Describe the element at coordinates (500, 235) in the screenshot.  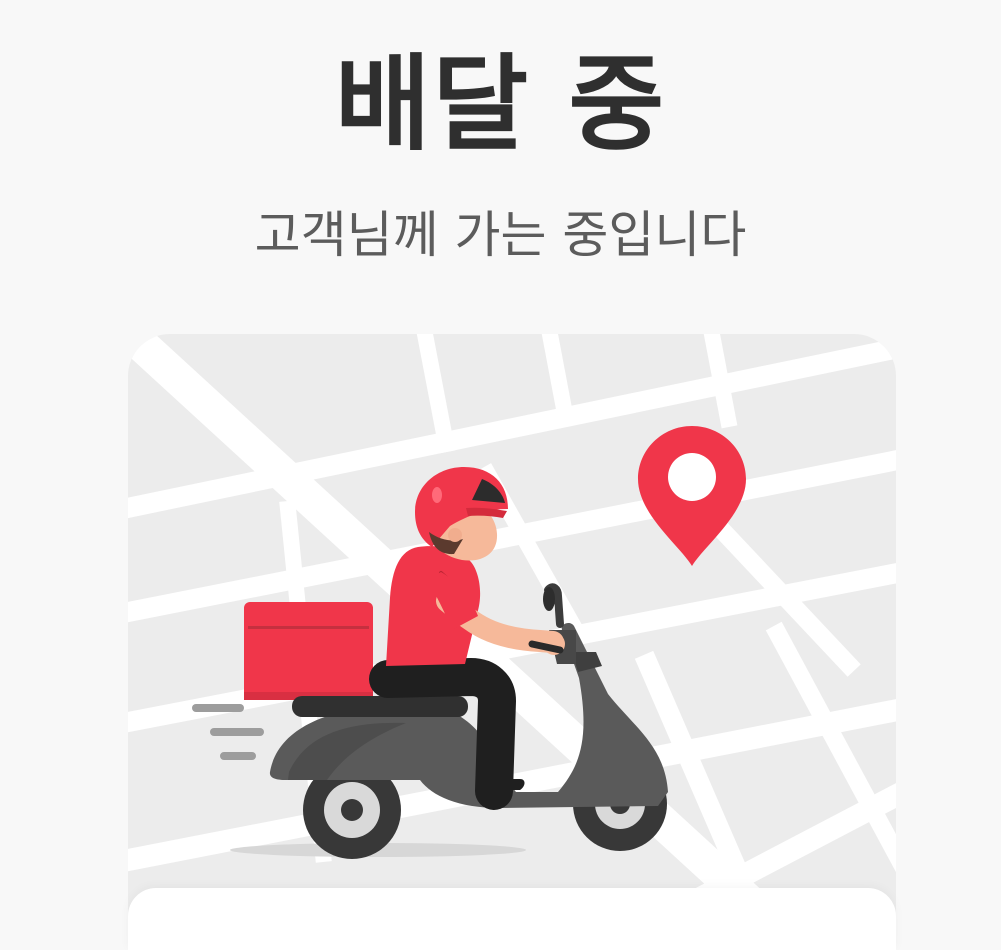
I see `page-subtitle: 고객님께 가는 중입니다` at that location.